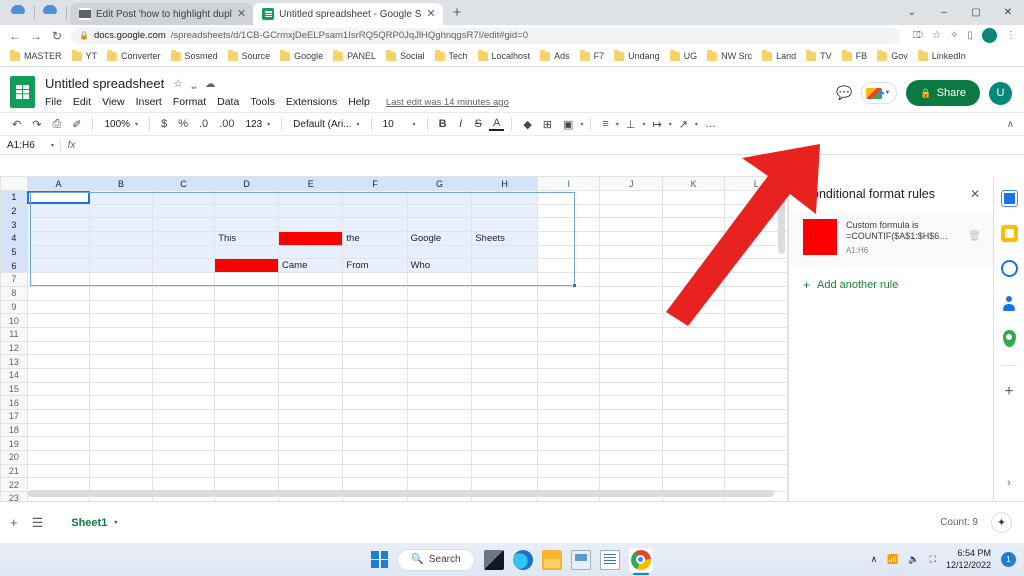 This screenshot has width=1024, height=576. Describe the element at coordinates (375, 252) in the screenshot. I see `cell-F5` at that location.